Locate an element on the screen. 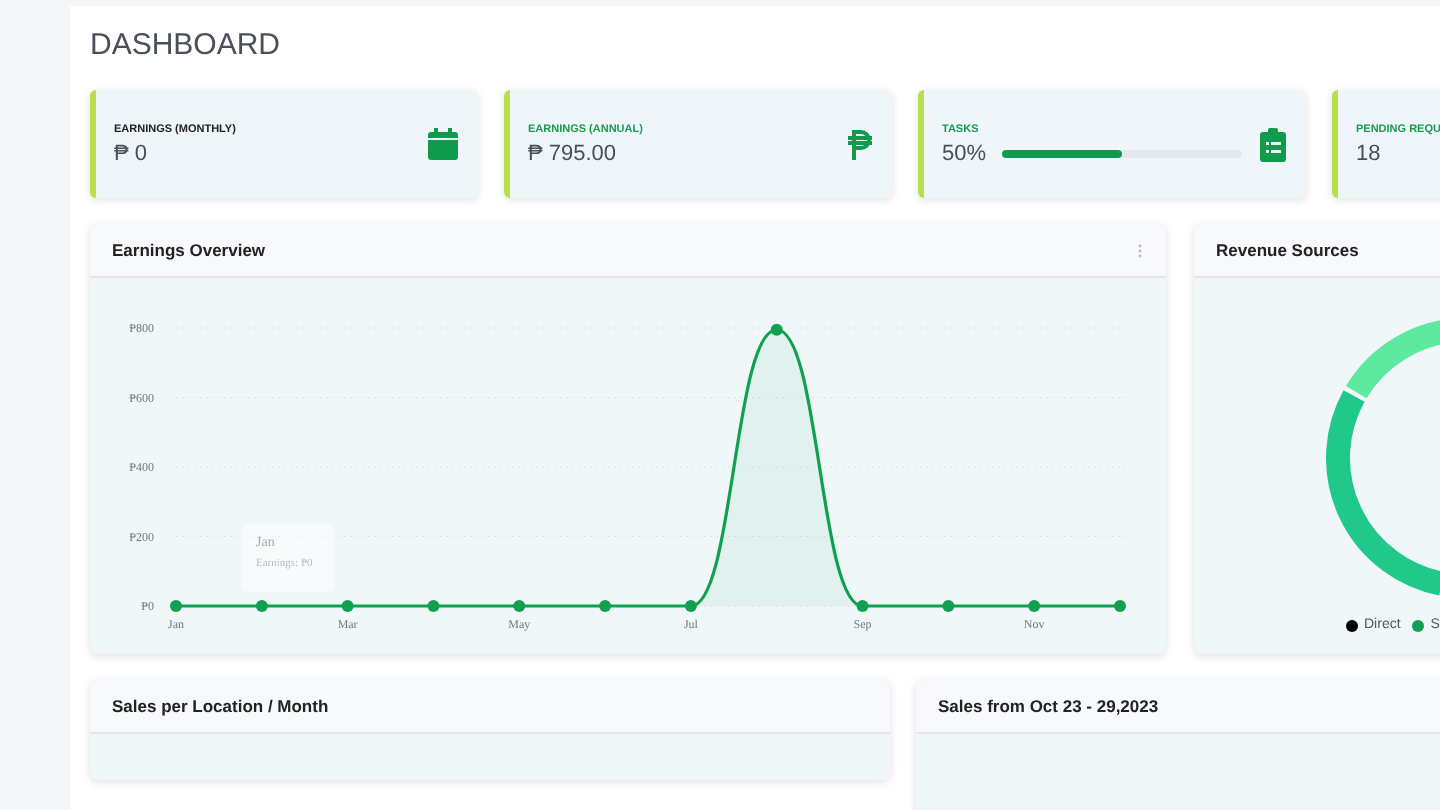 The width and height of the screenshot is (1440, 810). card-title: Earnings Overview is located at coordinates (189, 250).